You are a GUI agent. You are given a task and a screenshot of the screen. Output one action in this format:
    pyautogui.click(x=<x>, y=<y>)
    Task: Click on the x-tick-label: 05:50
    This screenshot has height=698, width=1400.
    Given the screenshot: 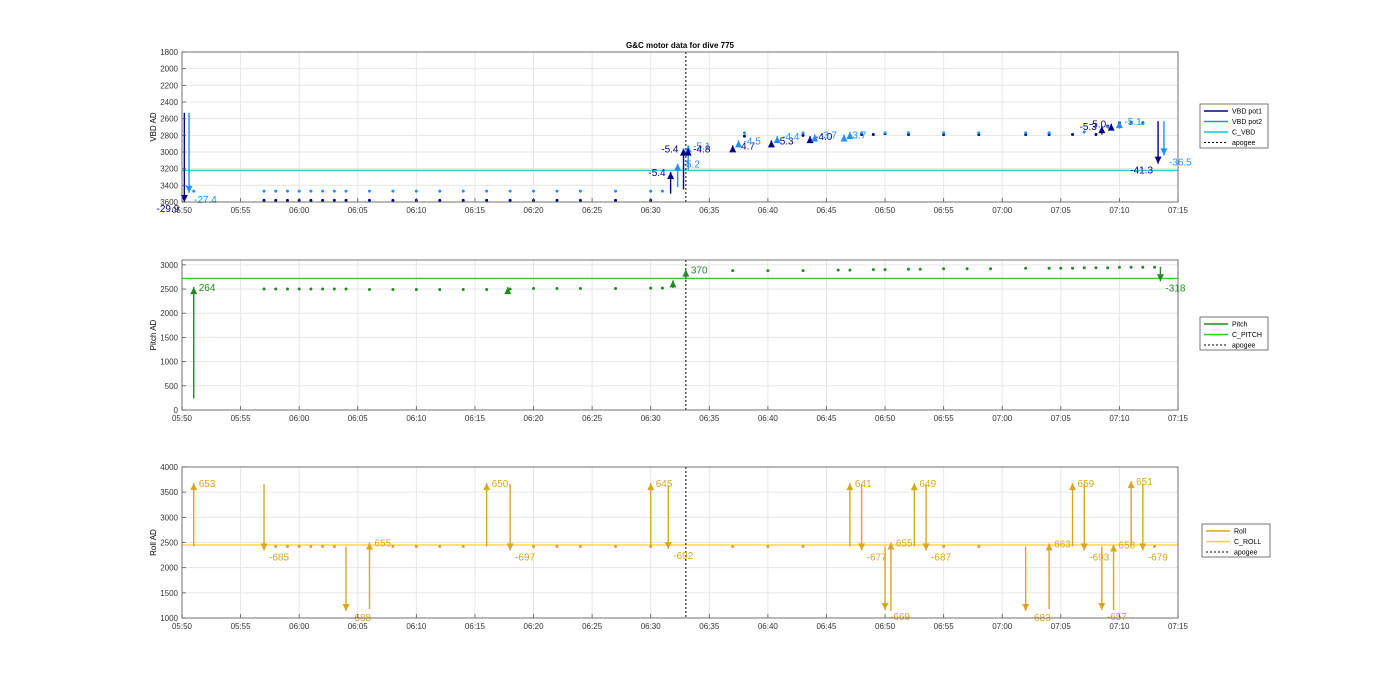 What is the action you would take?
    pyautogui.click(x=182, y=626)
    